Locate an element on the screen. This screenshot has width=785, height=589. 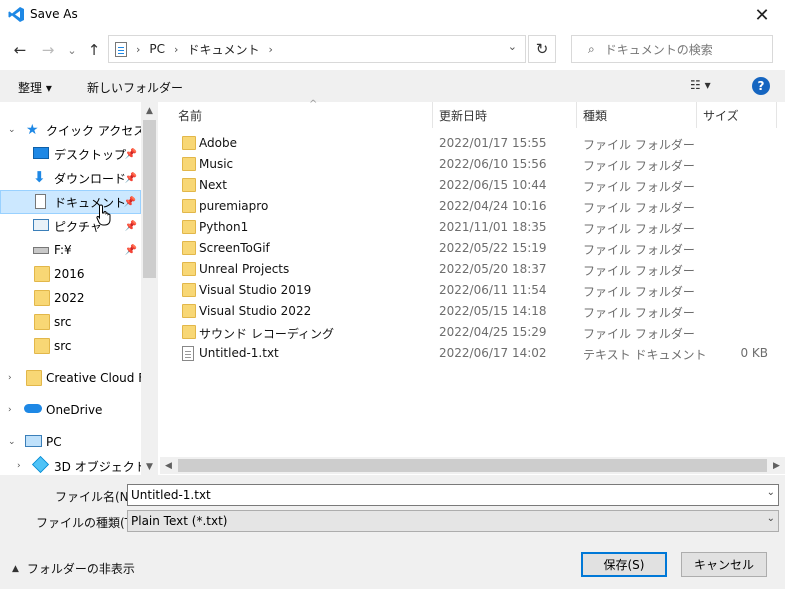
save-button: 保存(S) is located at coordinates (624, 564).